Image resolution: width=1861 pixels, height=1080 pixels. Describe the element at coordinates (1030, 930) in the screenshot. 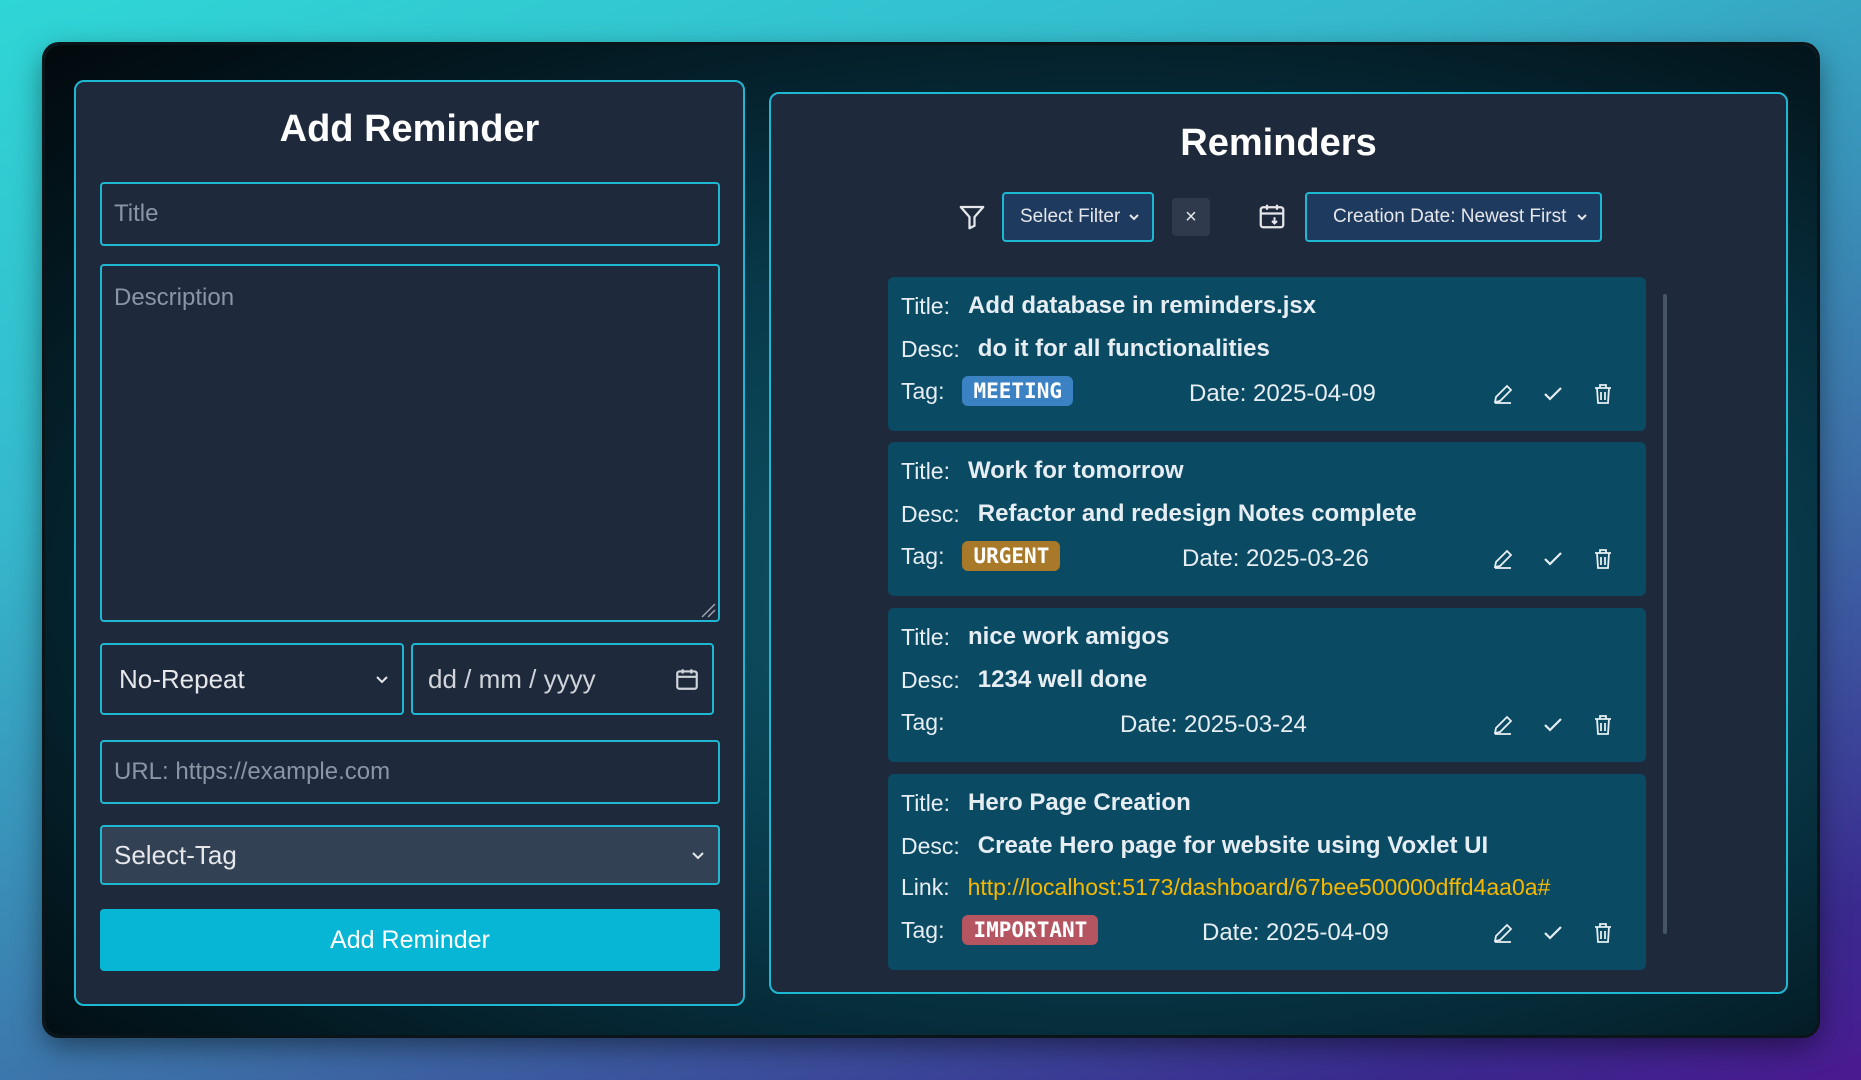

I see `tag-badge: IMPORTANT` at that location.